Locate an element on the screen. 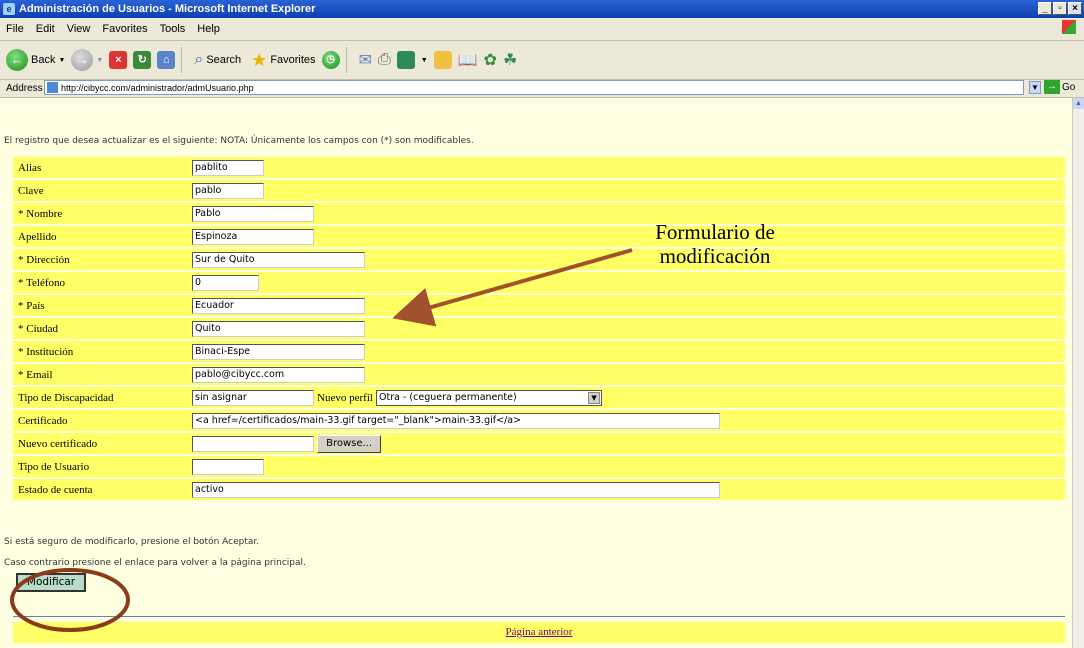 The width and height of the screenshot is (1084, 648). menu-bar: File Edit View Favorites Tools Help is located at coordinates (542, 29).